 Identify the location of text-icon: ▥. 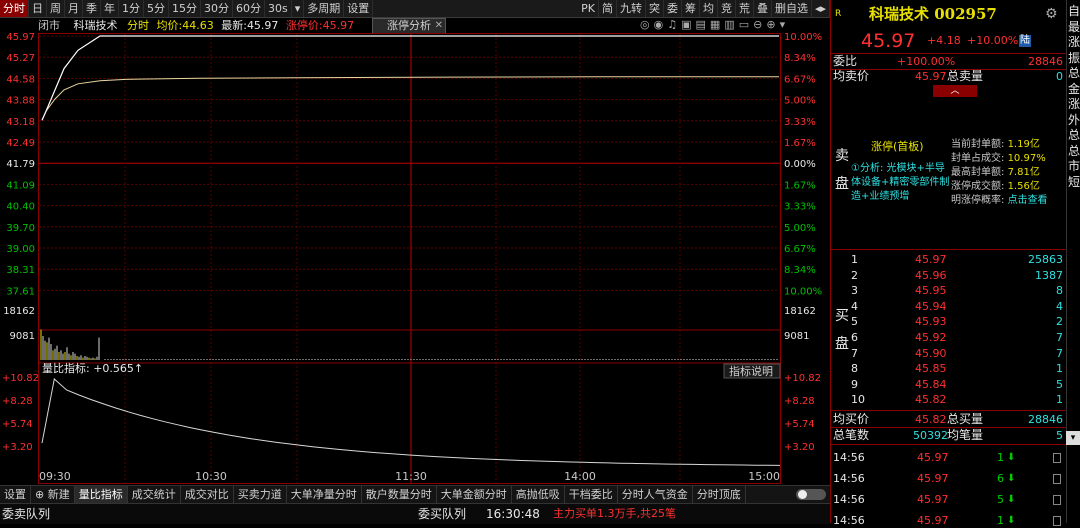
(729, 24).